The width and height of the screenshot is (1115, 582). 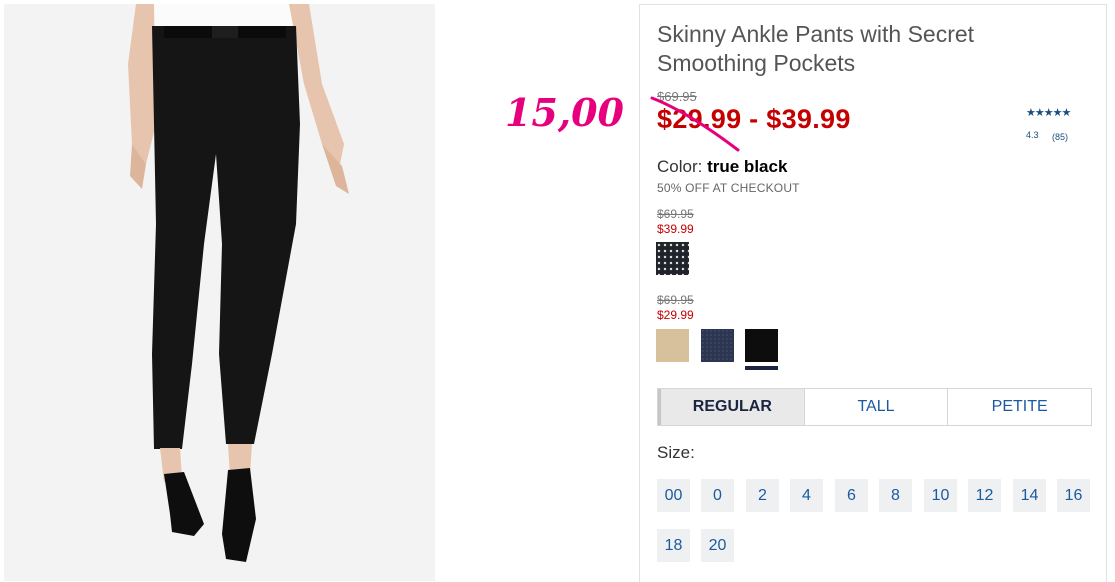 What do you see at coordinates (761, 368) in the screenshot?
I see `selected-swatch-indicator` at bounding box center [761, 368].